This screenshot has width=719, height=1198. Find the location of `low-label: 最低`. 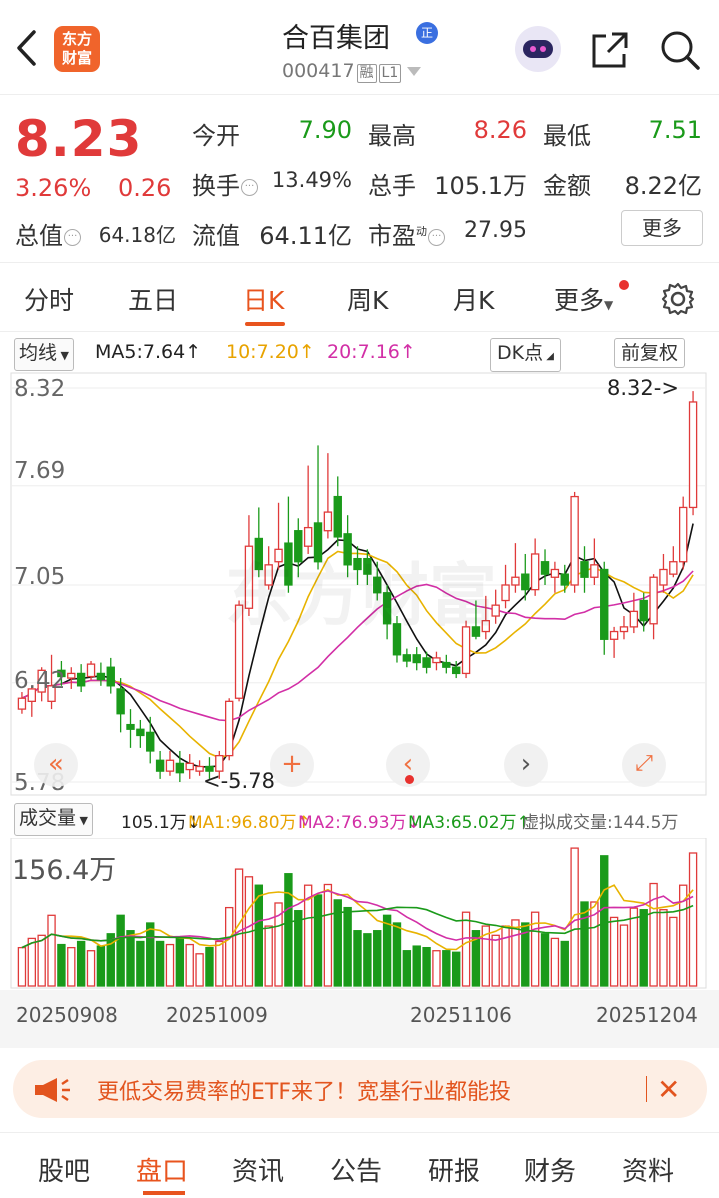

low-label: 最低 is located at coordinates (567, 136).